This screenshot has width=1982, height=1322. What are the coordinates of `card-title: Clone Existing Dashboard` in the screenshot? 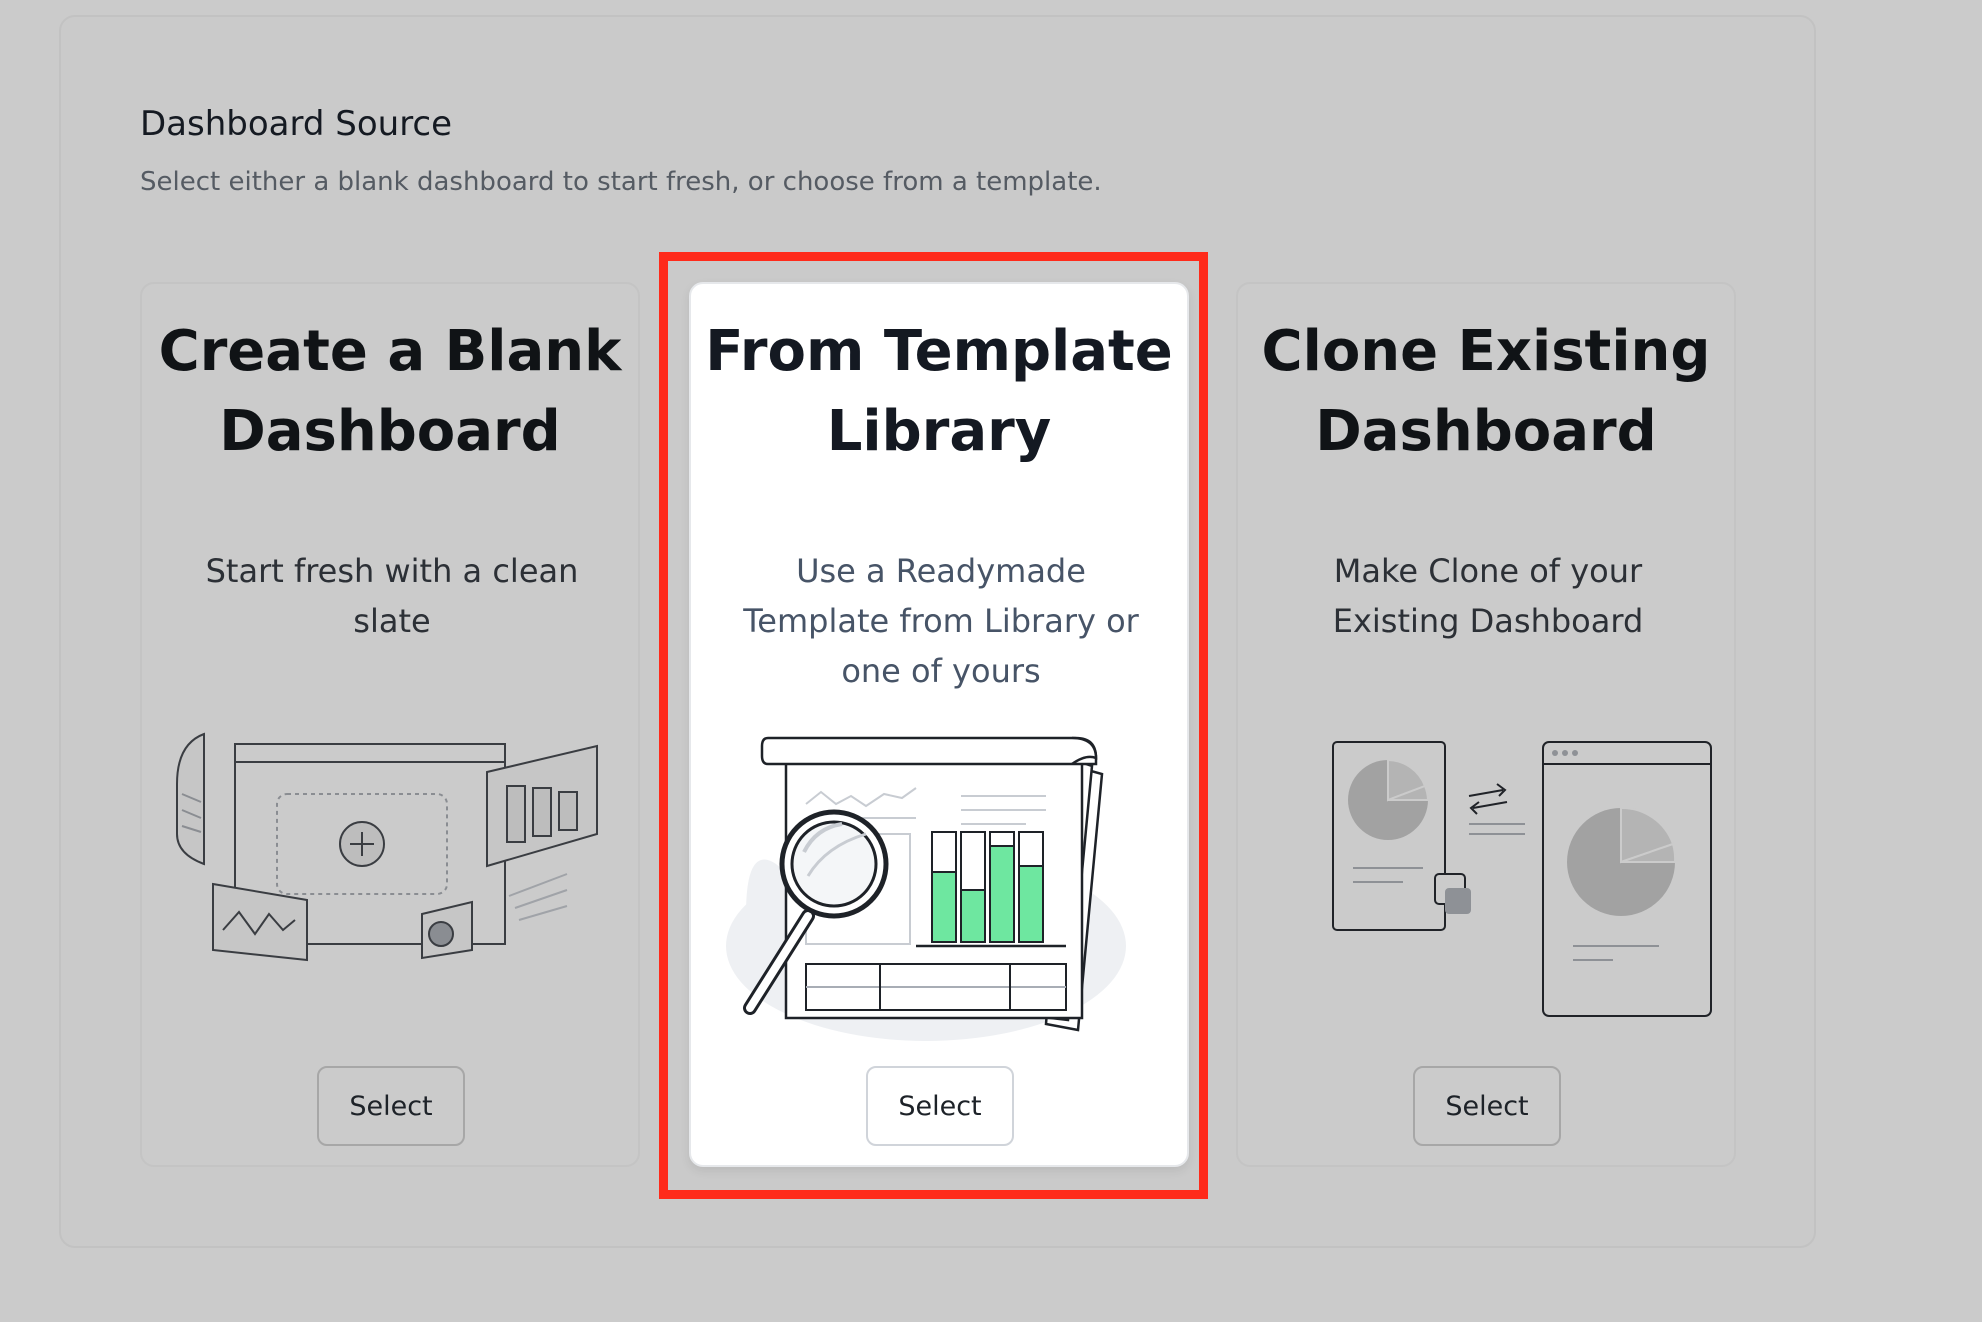 It's located at (1486, 391).